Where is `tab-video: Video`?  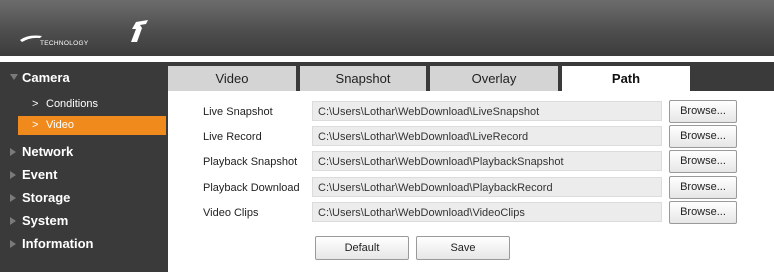 tab-video: Video is located at coordinates (232, 78).